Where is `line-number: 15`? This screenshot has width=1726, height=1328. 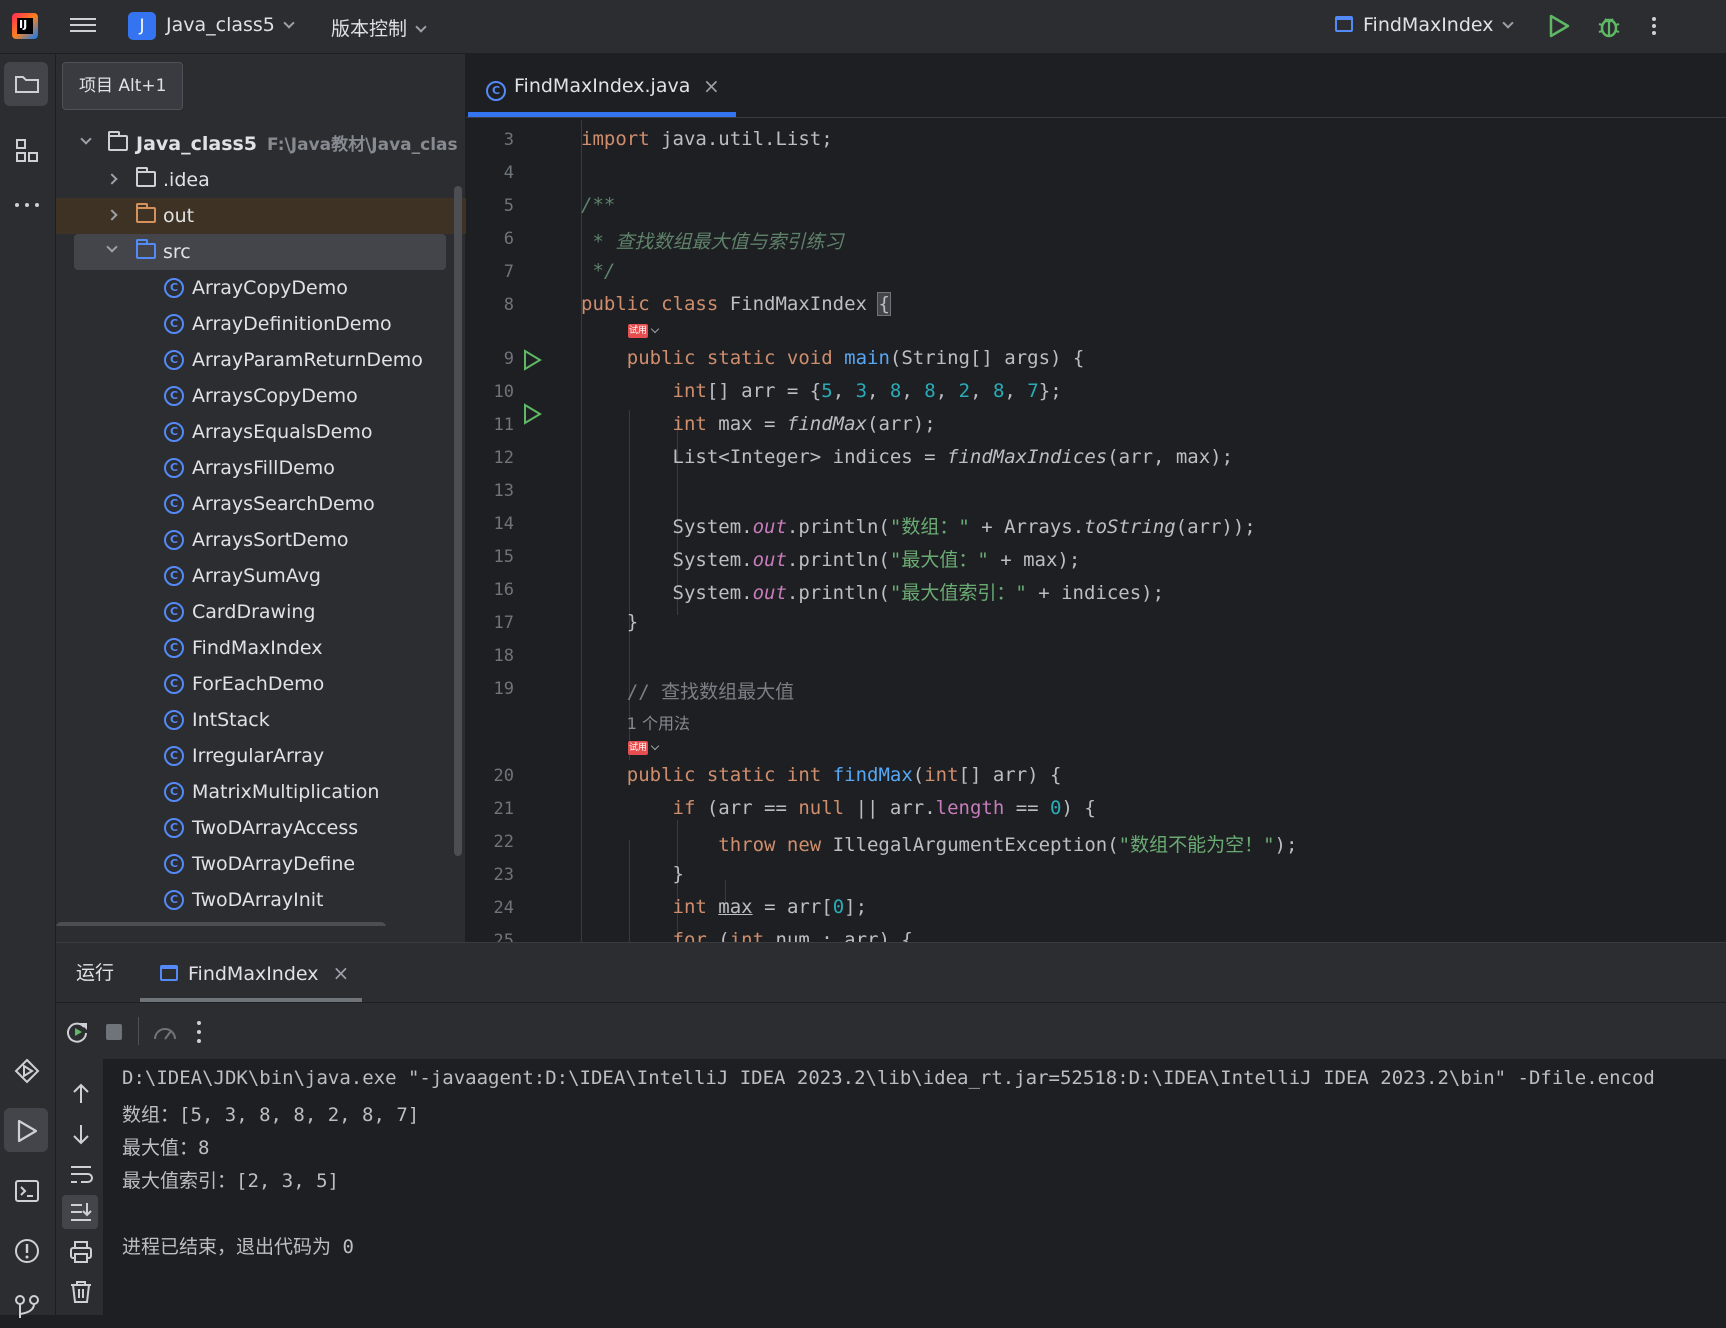
line-number: 15 is located at coordinates (503, 557).